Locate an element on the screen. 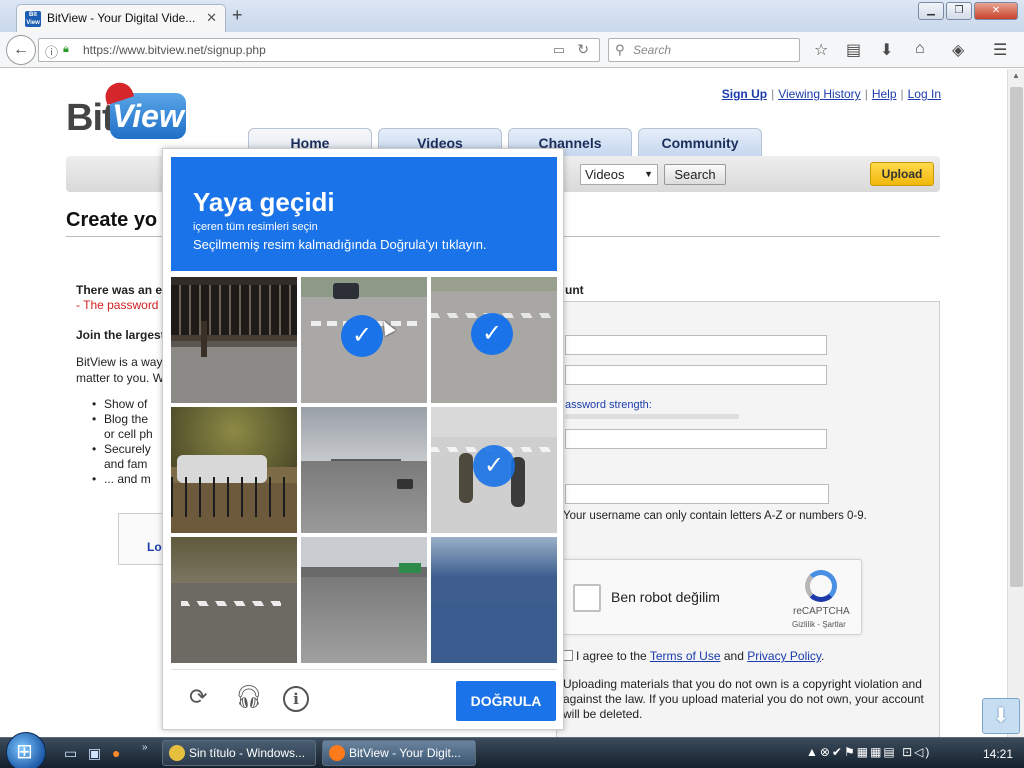 This screenshot has height=768, width=1024. close-window-button: ✕ is located at coordinates (996, 11).